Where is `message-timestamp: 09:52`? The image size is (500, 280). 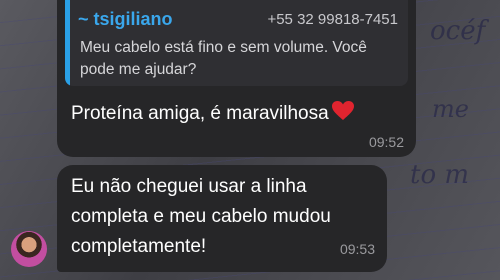 message-timestamp: 09:52 is located at coordinates (386, 142).